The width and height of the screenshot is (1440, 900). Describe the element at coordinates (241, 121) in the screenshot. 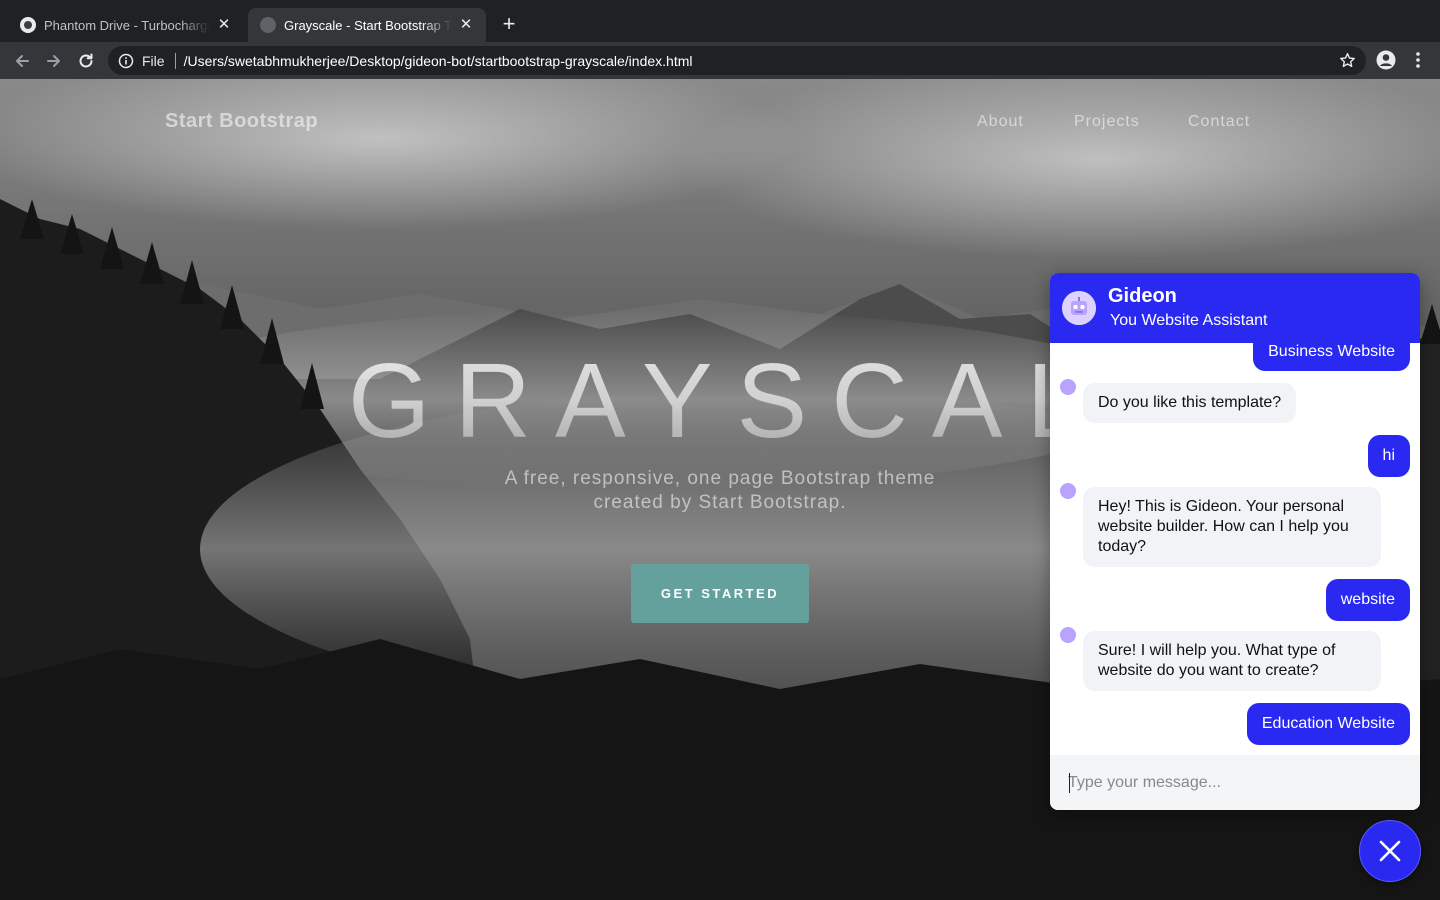

I see `brand-logo: Start Bootstrap` at that location.